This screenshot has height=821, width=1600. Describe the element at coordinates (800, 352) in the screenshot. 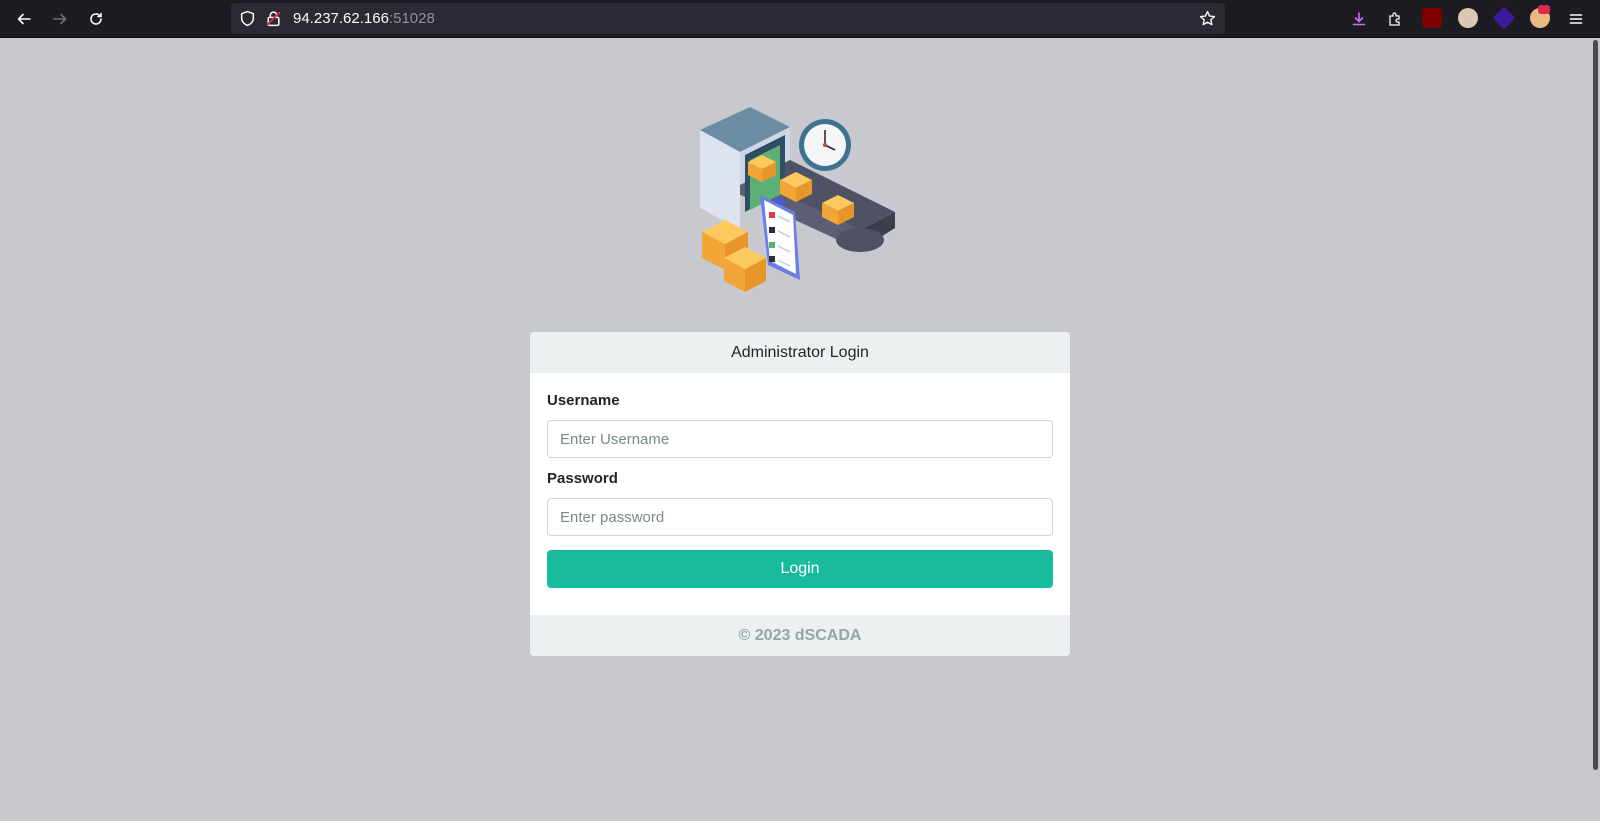

I see `login-card-title: Administrator Login` at that location.